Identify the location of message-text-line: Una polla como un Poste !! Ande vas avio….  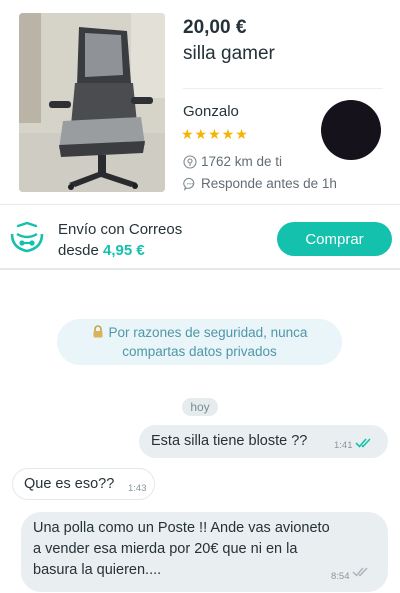
(181, 528).